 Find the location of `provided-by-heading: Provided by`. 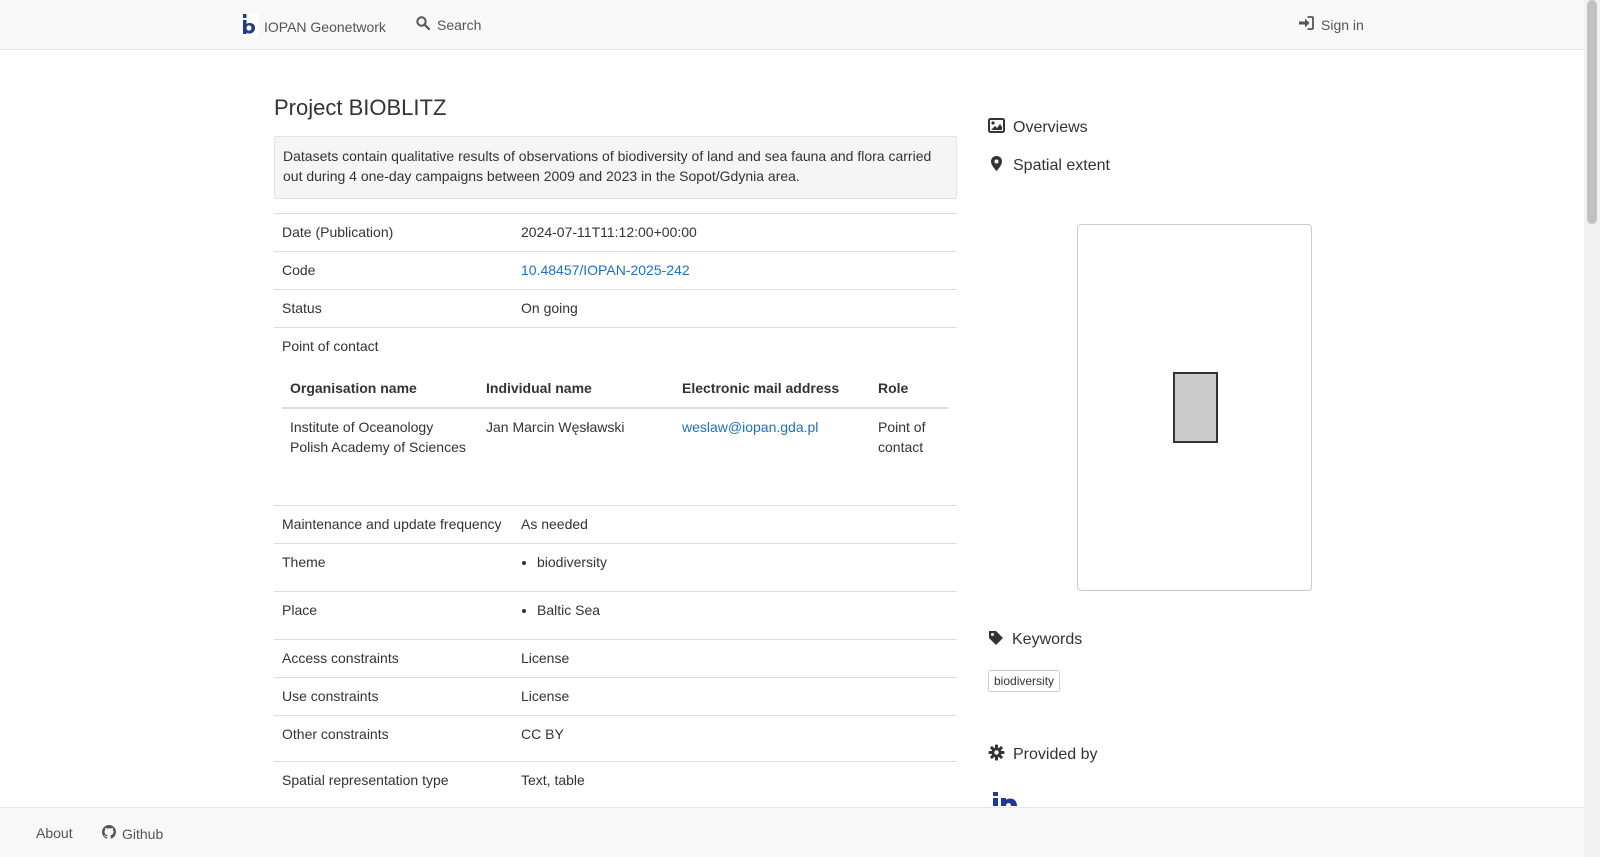

provided-by-heading: Provided by is located at coordinates (1043, 755).